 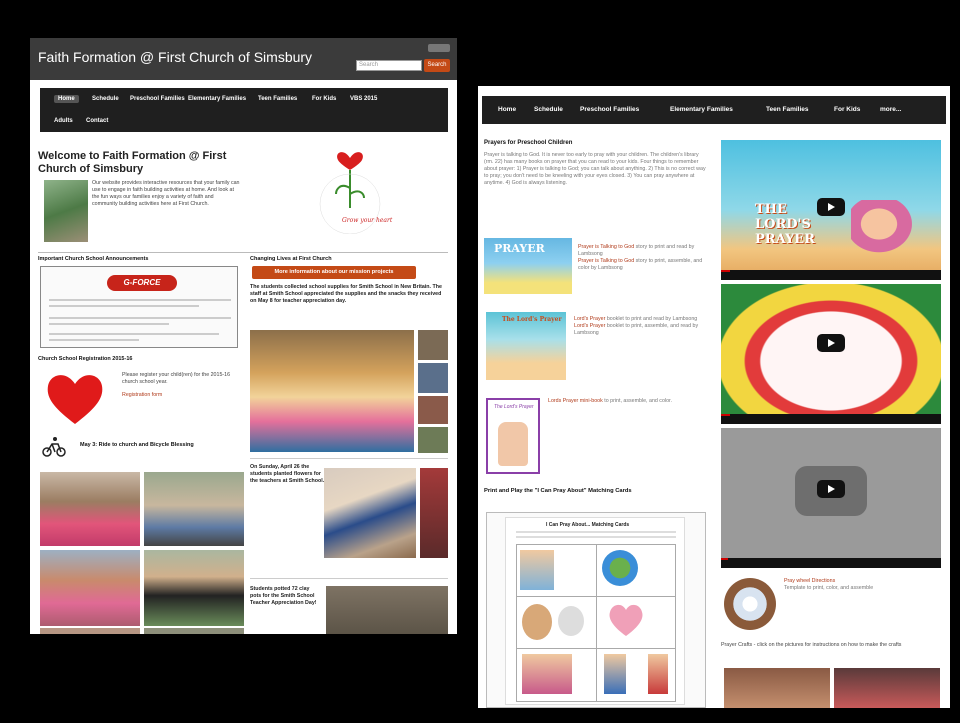 I want to click on registration-heading: Church School Registration 2015-16, so click(x=85, y=359).